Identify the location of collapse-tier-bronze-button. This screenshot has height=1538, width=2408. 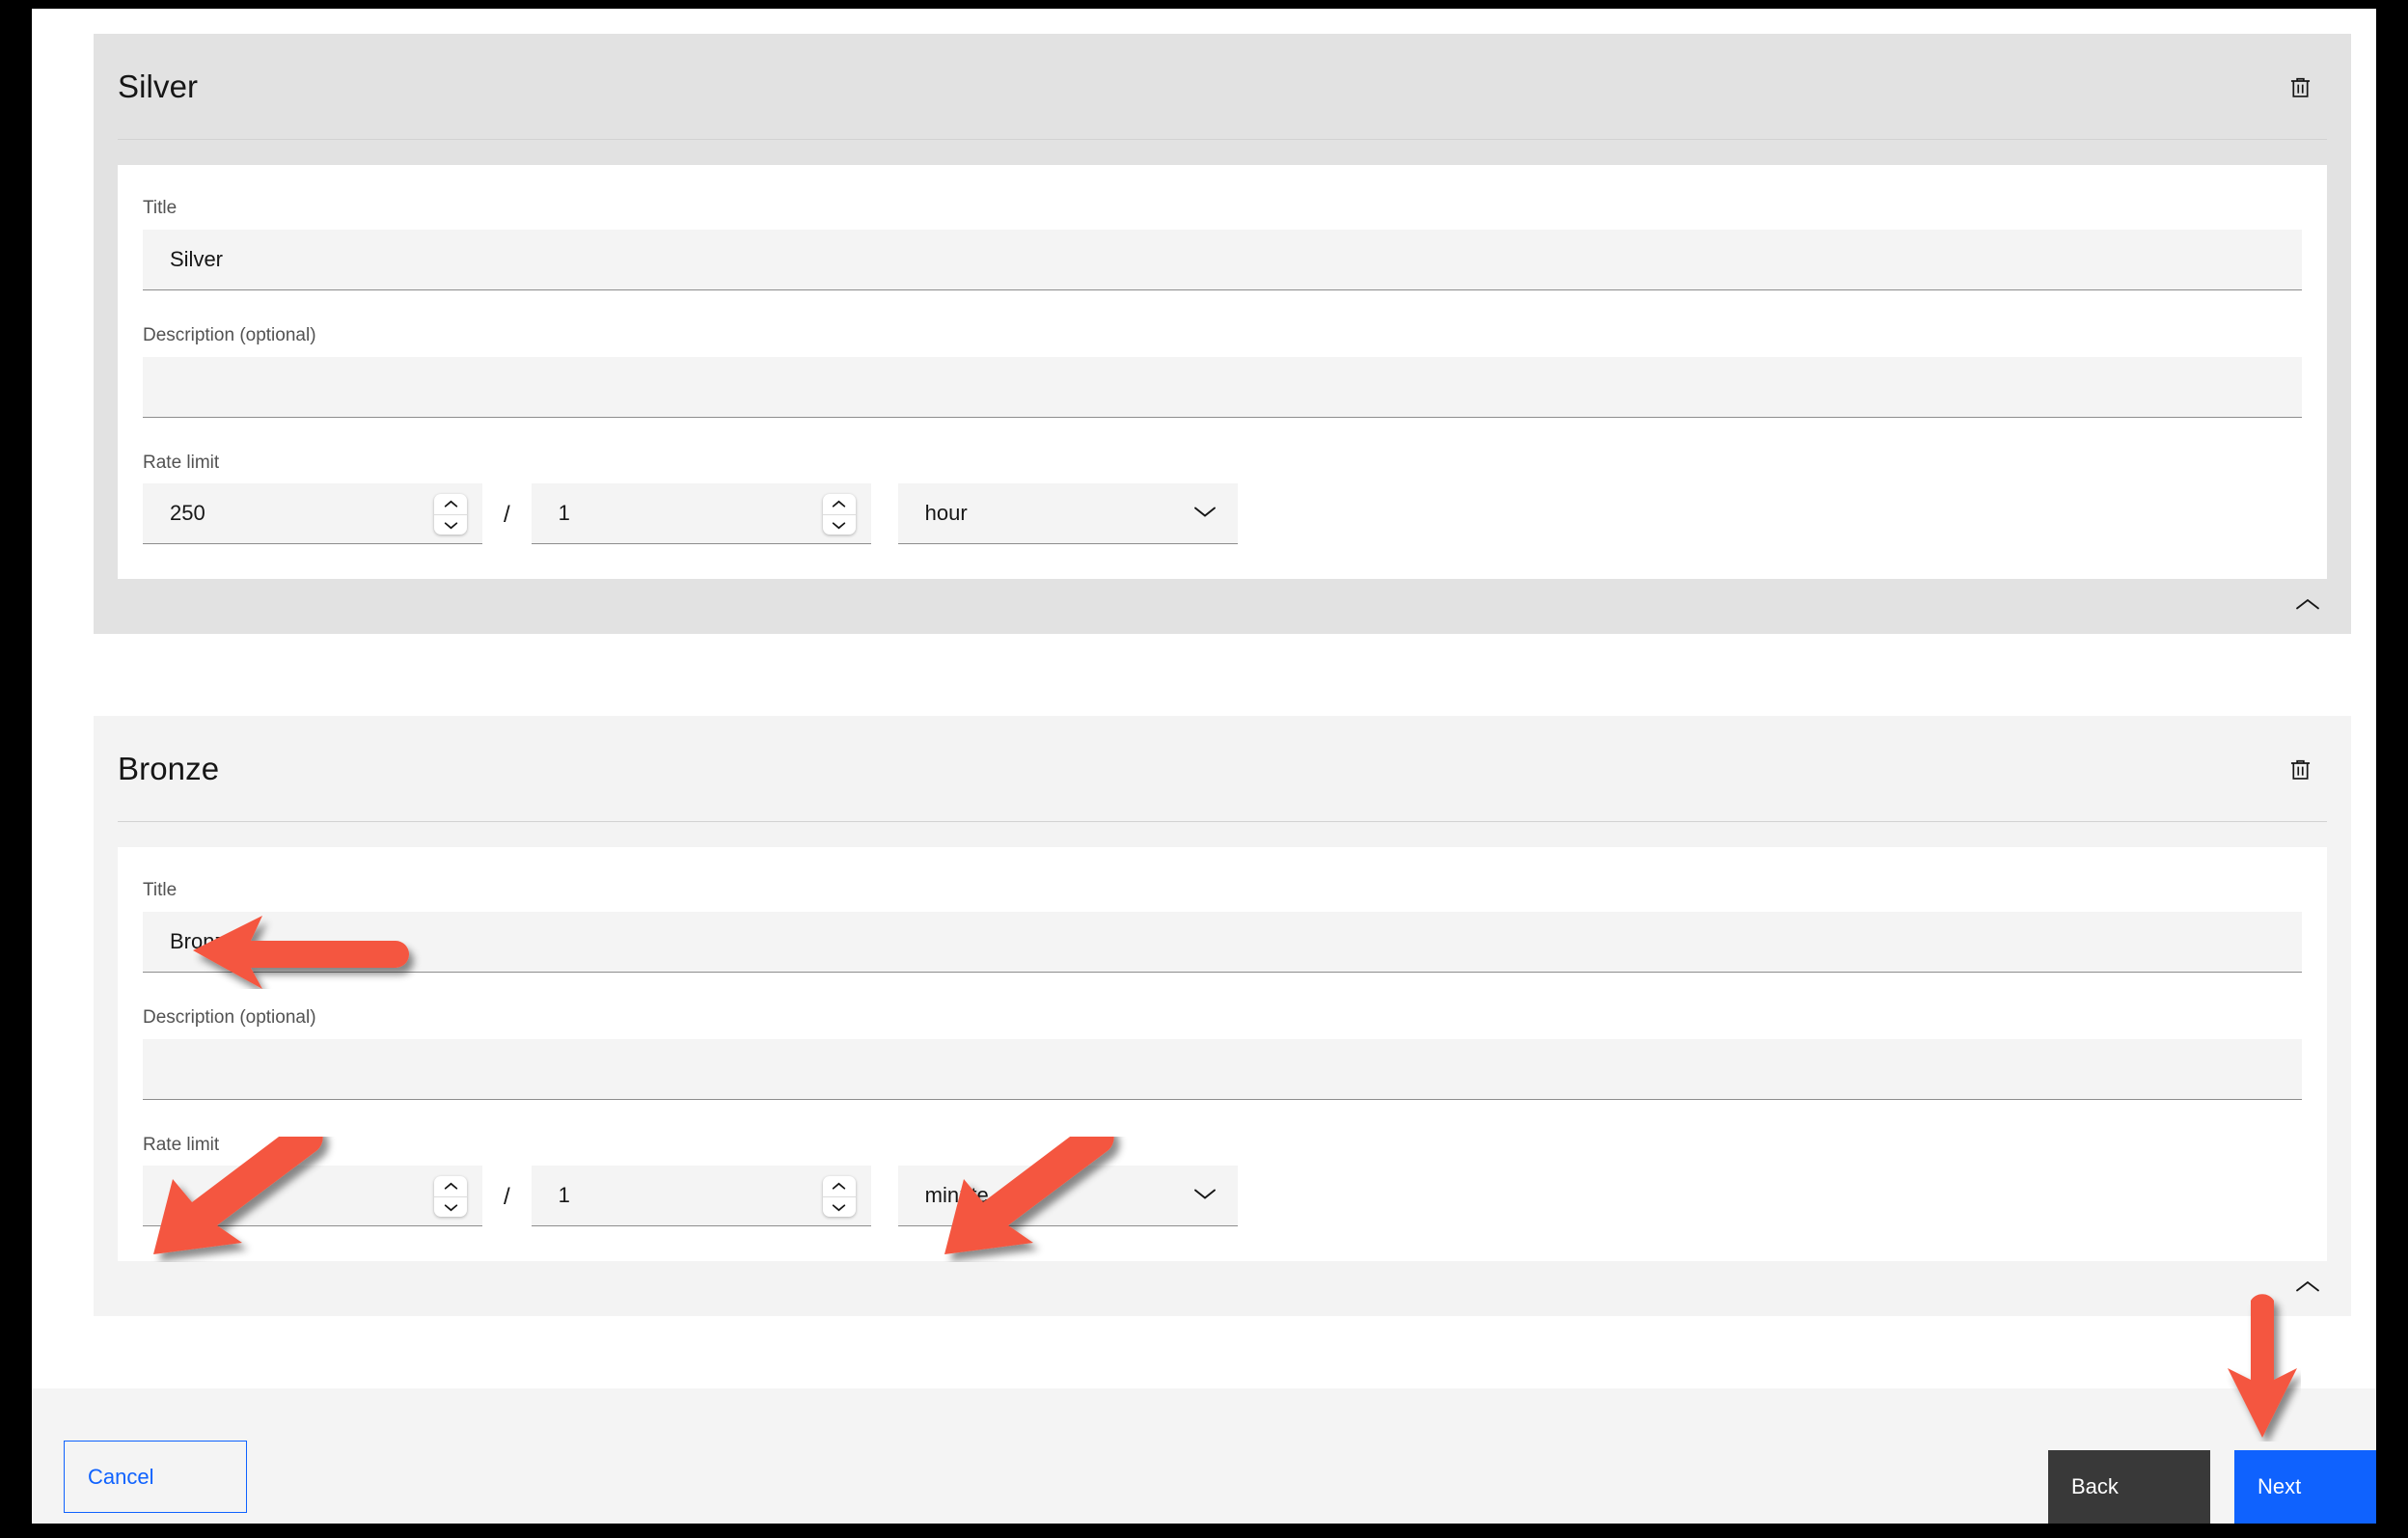
(2308, 1286).